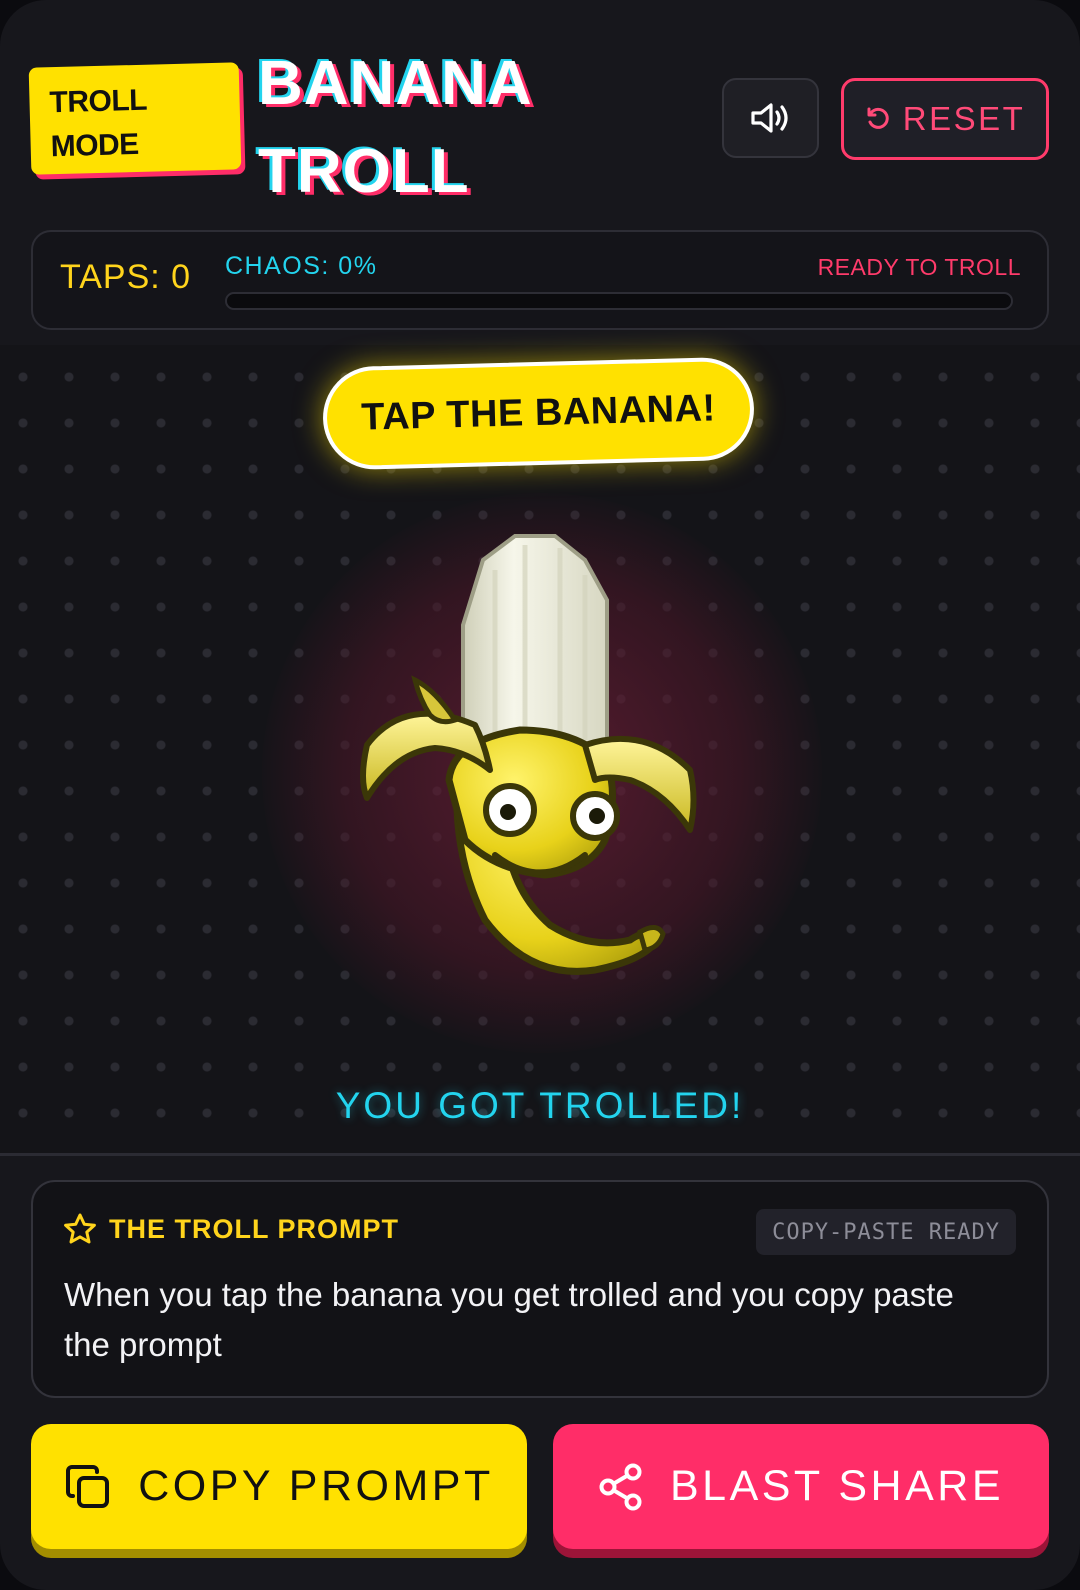 The height and width of the screenshot is (1590, 1080). Describe the element at coordinates (316, 1486) in the screenshot. I see `copy-prompt-label: COPY PROMPT` at that location.